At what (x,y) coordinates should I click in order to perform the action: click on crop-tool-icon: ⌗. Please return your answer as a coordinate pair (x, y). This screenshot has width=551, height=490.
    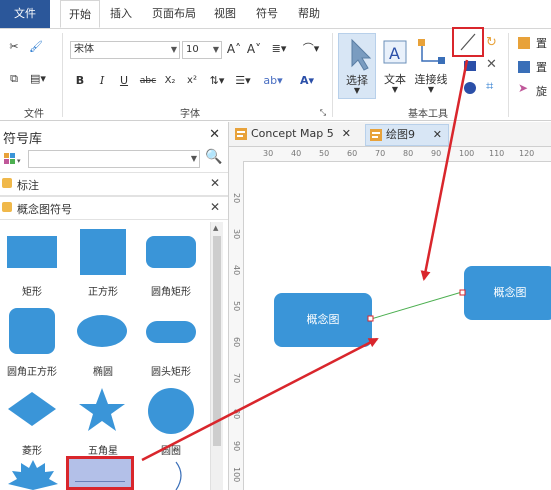
    Looking at the image, I should click on (493, 86).